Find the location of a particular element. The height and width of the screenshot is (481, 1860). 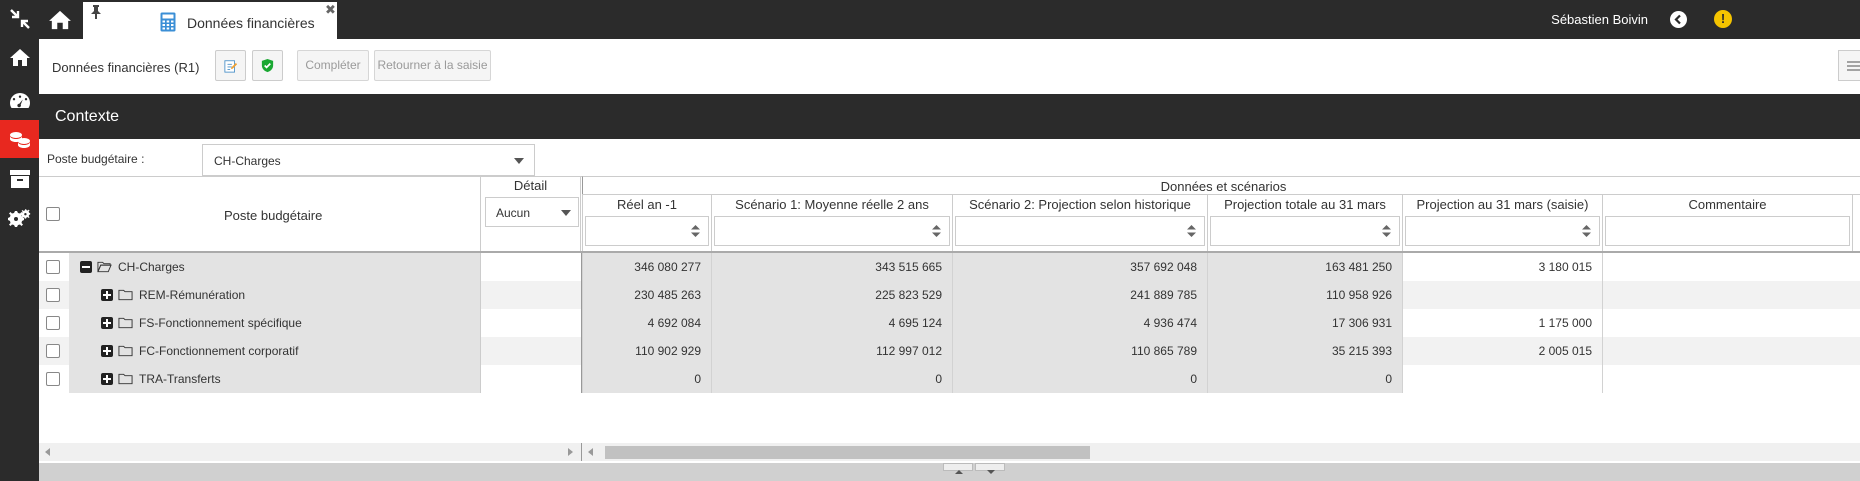

budget-icon is located at coordinates (19, 139).